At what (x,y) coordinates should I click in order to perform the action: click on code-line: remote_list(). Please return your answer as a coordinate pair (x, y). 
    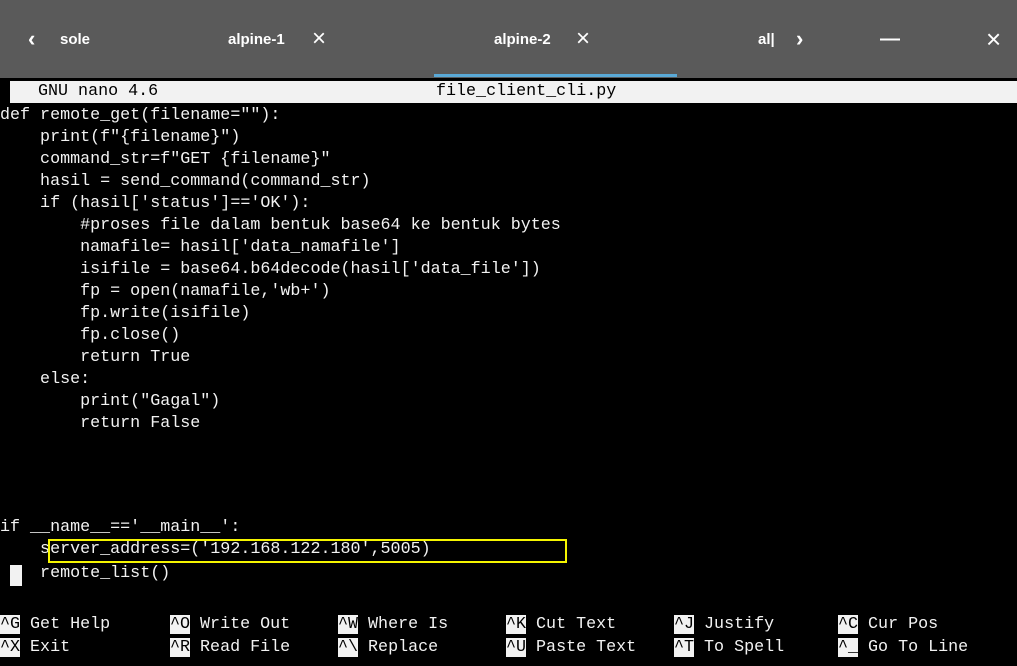
    Looking at the image, I should click on (85, 573).